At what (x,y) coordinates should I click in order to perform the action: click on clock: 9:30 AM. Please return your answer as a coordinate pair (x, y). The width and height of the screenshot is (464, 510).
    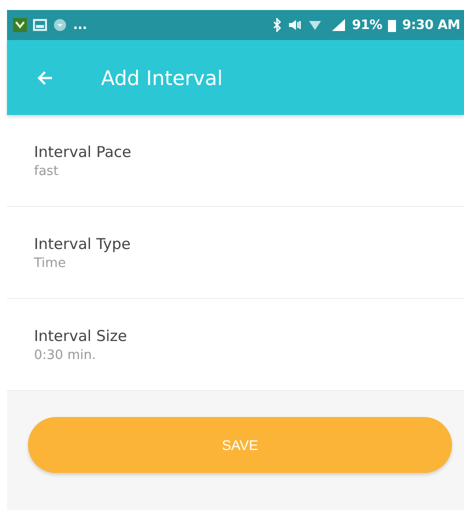
    Looking at the image, I should click on (431, 25).